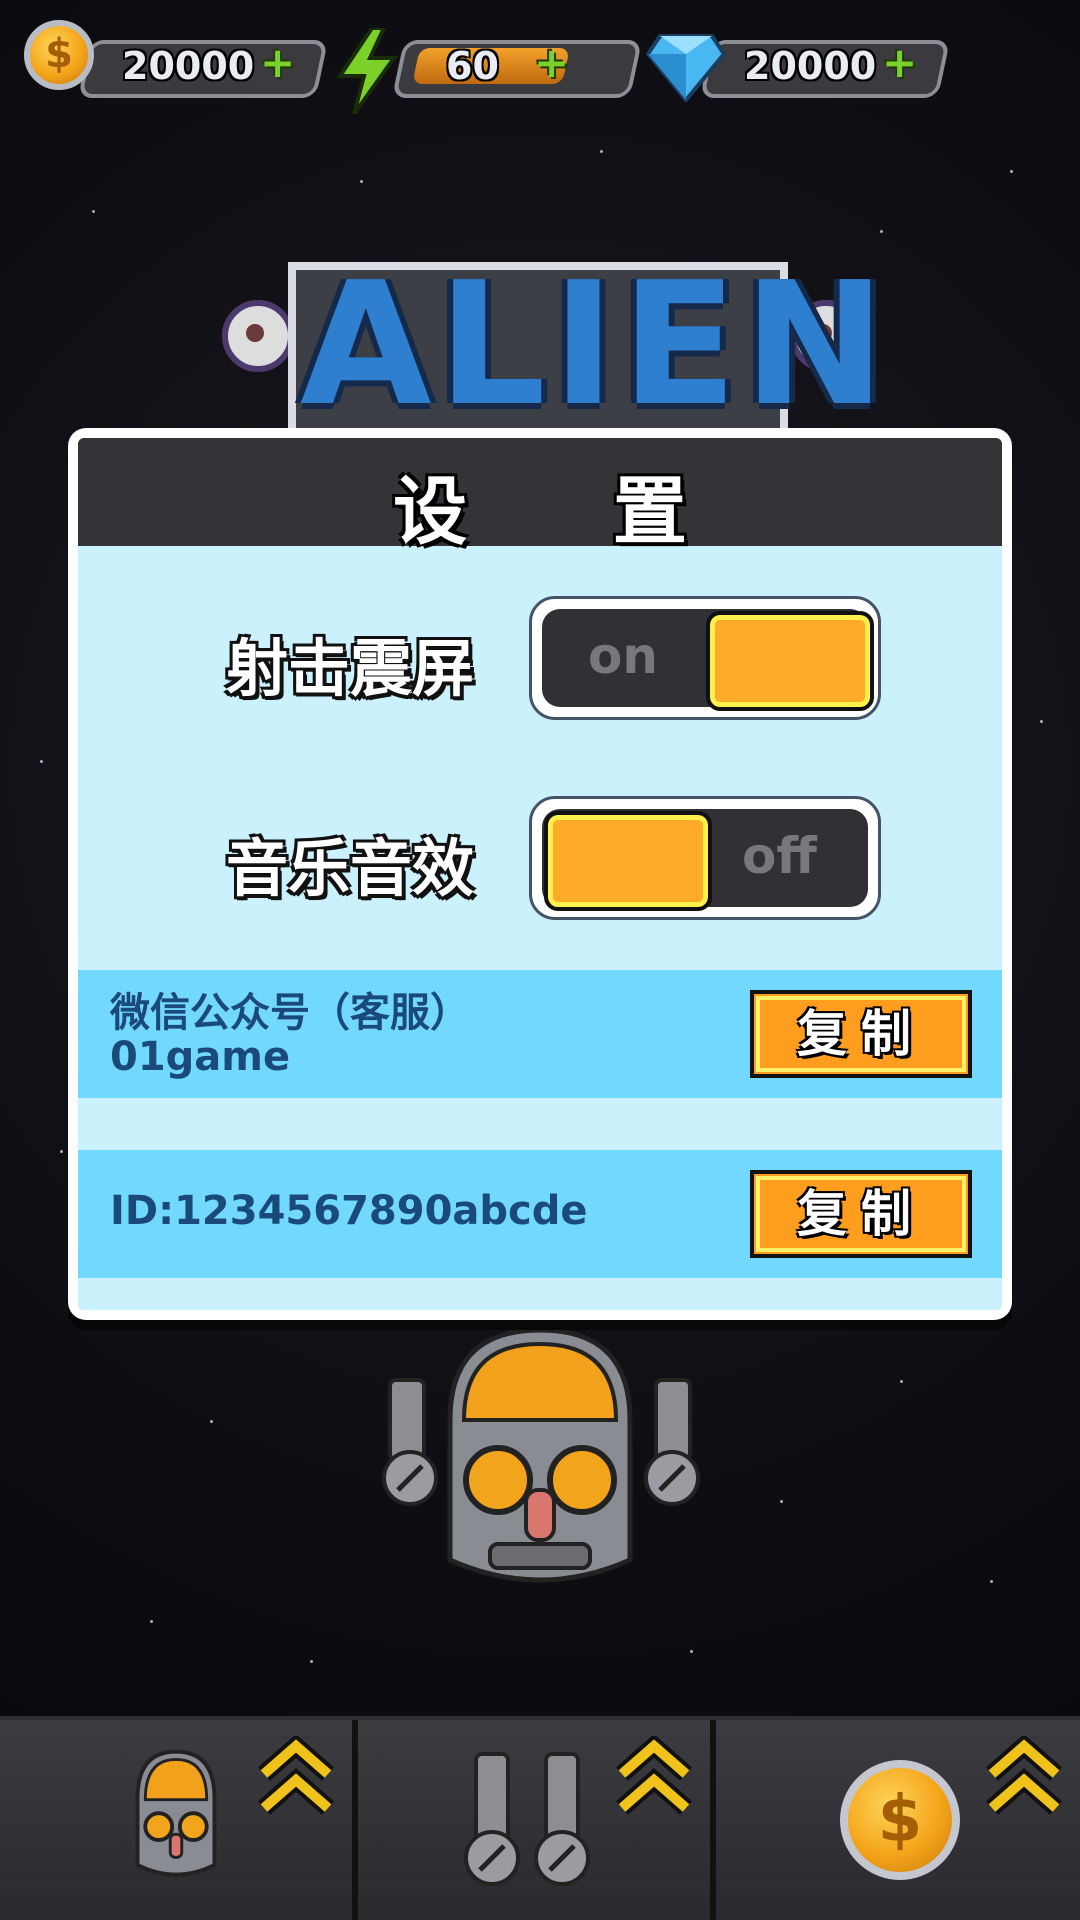 This screenshot has width=1080, height=1920. Describe the element at coordinates (527, 1819) in the screenshot. I see `twin-cannons-icon` at that location.